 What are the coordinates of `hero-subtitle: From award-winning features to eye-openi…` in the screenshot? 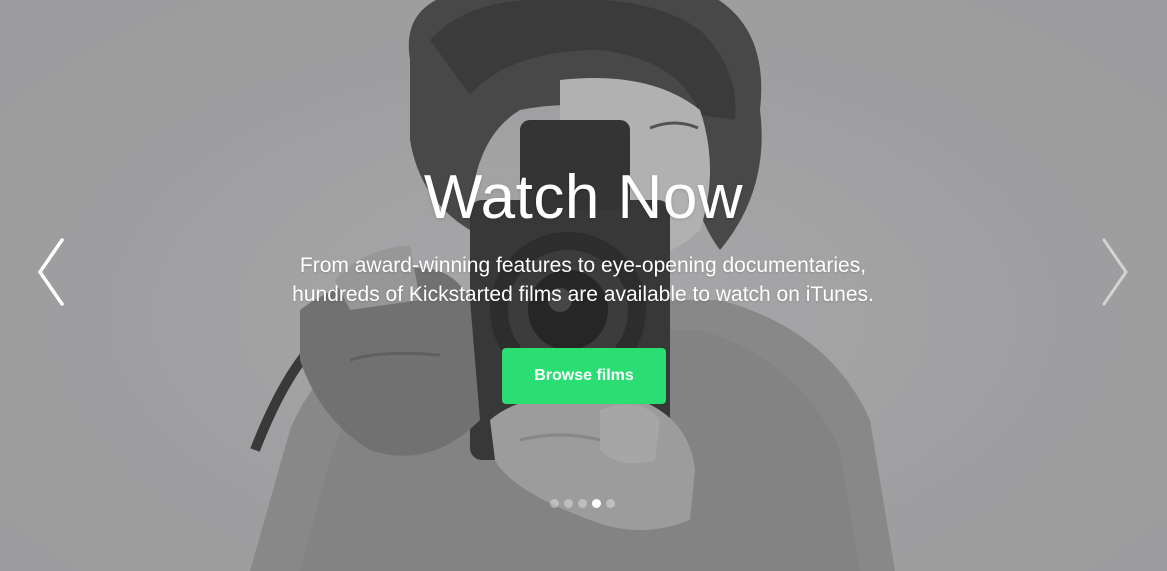 It's located at (583, 280).